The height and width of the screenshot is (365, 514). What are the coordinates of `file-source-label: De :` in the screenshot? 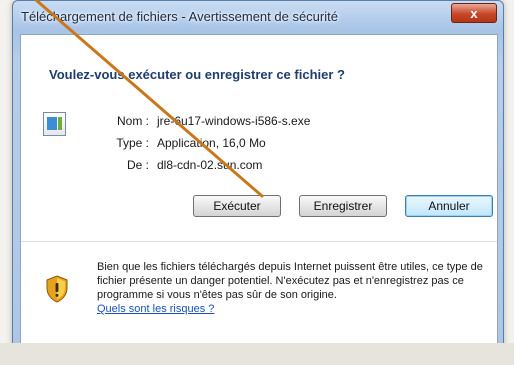 It's located at (137, 165).